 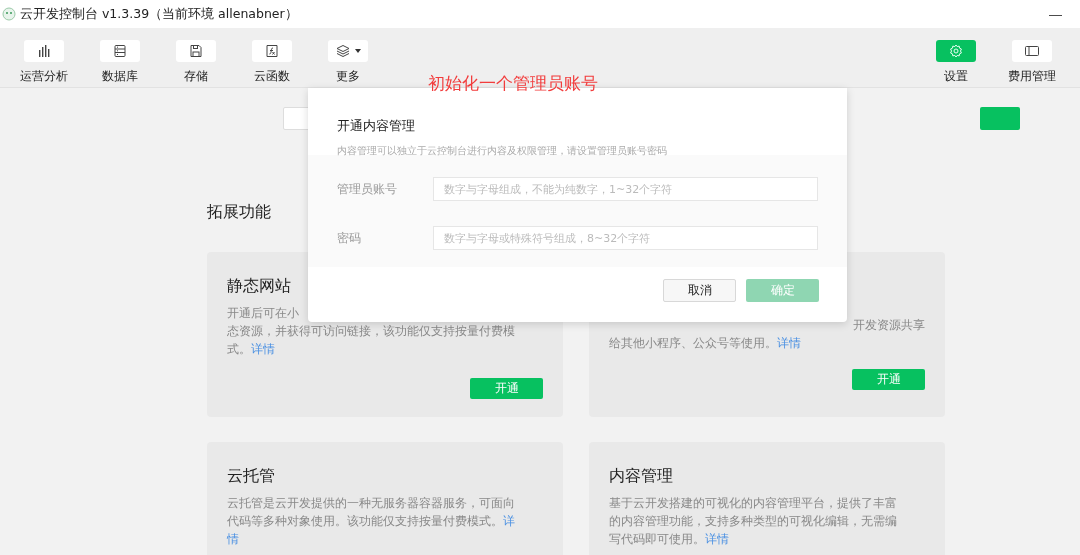 What do you see at coordinates (120, 76) in the screenshot?
I see `tool-label: 数据库` at bounding box center [120, 76].